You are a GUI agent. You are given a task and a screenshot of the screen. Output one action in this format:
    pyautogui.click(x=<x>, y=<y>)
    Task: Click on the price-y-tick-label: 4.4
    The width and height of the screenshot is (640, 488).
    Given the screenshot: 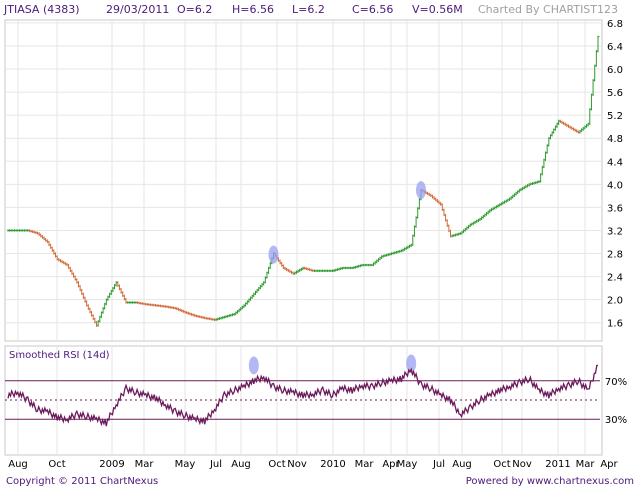 What is the action you would take?
    pyautogui.click(x=615, y=162)
    